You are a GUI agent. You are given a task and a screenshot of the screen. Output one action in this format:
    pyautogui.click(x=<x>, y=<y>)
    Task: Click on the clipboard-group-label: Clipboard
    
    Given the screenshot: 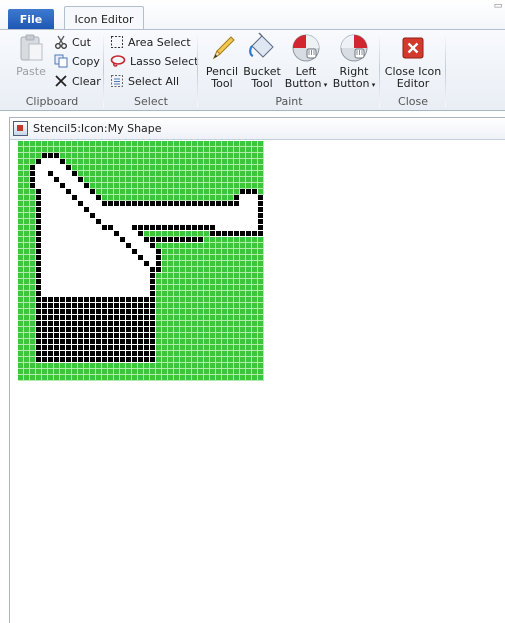 What is the action you would take?
    pyautogui.click(x=52, y=101)
    